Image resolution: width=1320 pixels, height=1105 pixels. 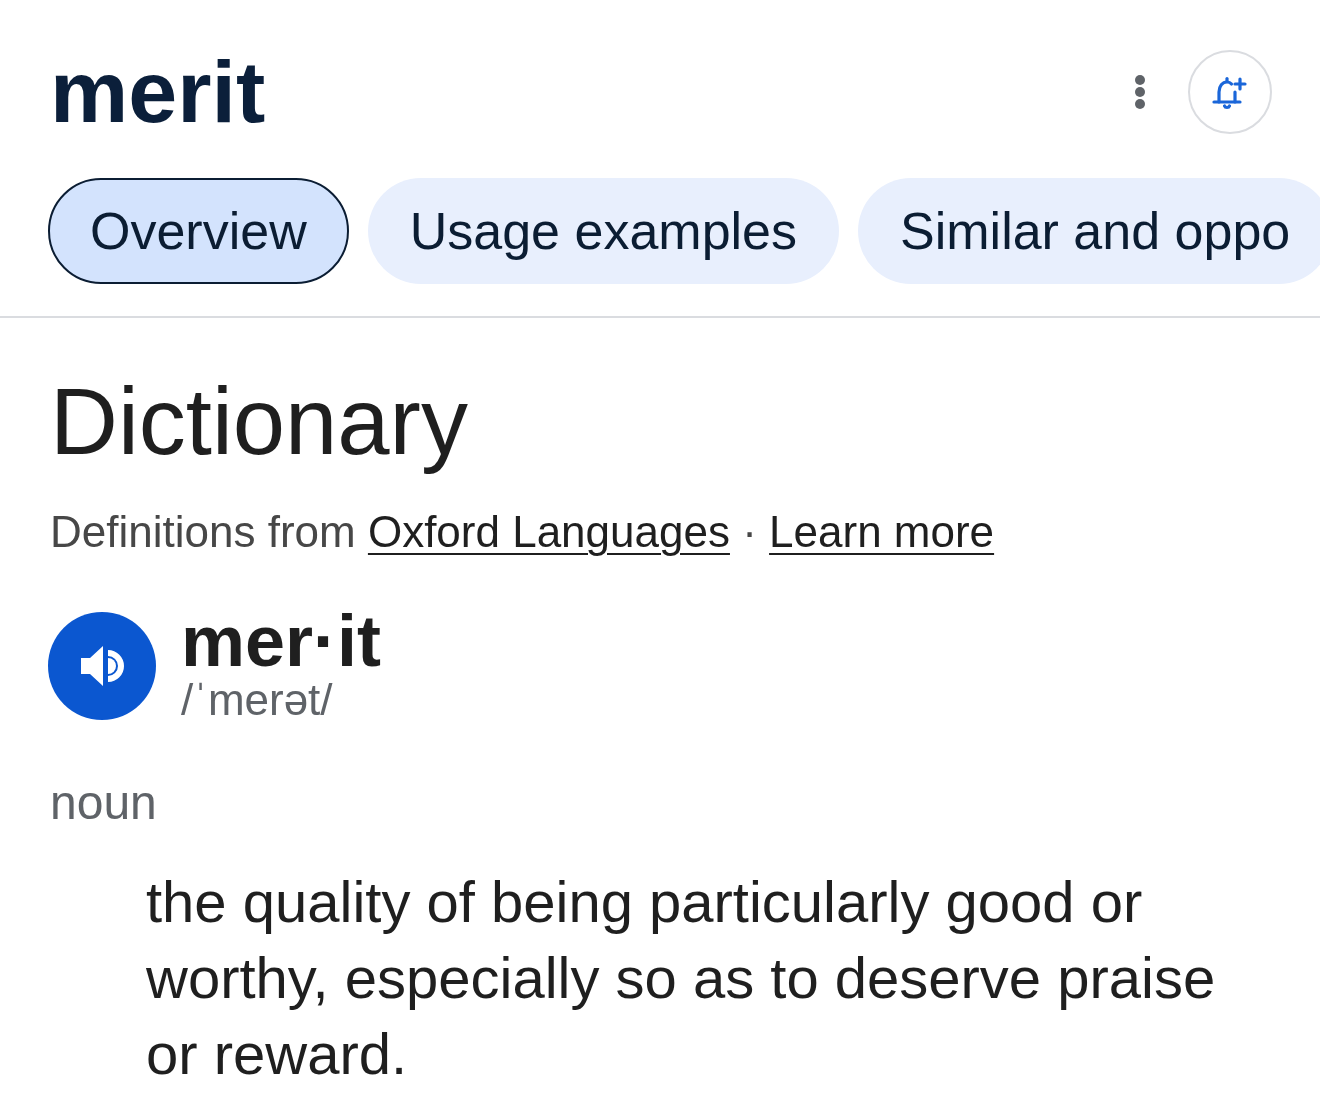 I want to click on learn-more-link: Learn more, so click(x=882, y=532).